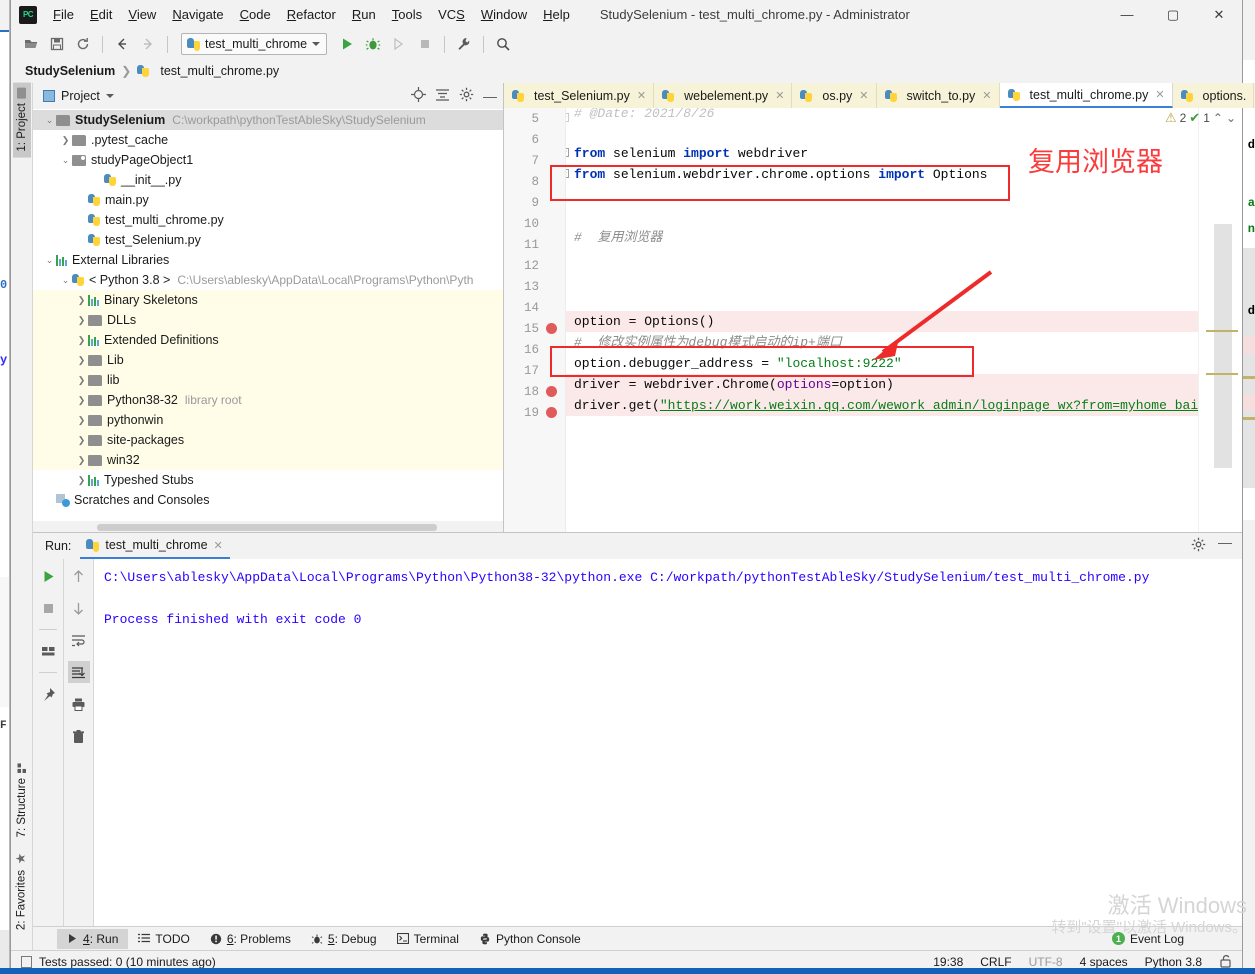  Describe the element at coordinates (442, 96) in the screenshot. I see `collapse-all-icon` at that location.